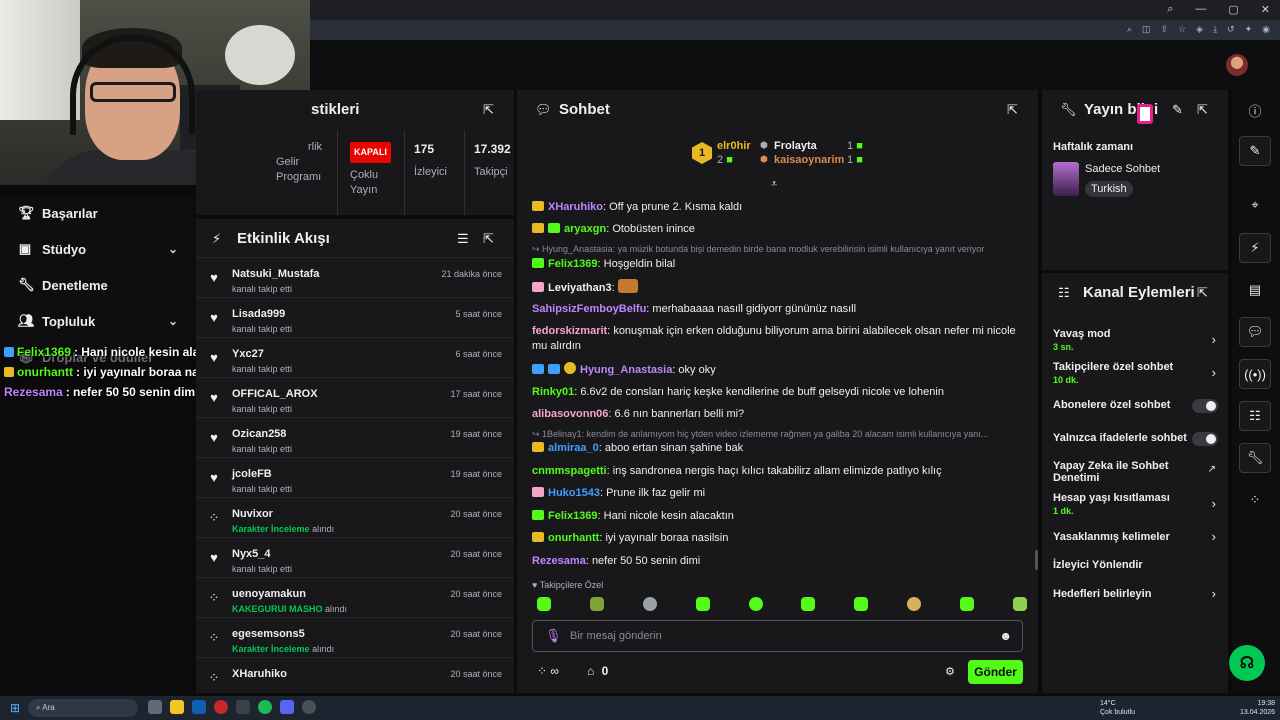  What do you see at coordinates (265, 707) in the screenshot?
I see `spotify-icon` at bounding box center [265, 707].